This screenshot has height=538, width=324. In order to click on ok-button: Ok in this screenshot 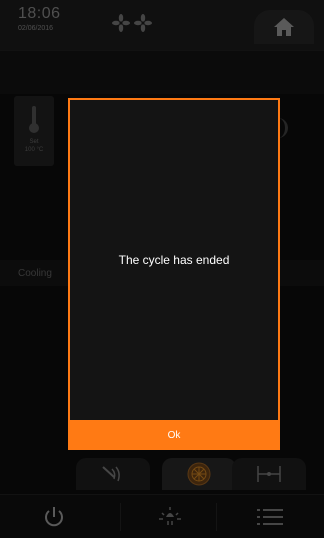, I will do `click(174, 435)`.